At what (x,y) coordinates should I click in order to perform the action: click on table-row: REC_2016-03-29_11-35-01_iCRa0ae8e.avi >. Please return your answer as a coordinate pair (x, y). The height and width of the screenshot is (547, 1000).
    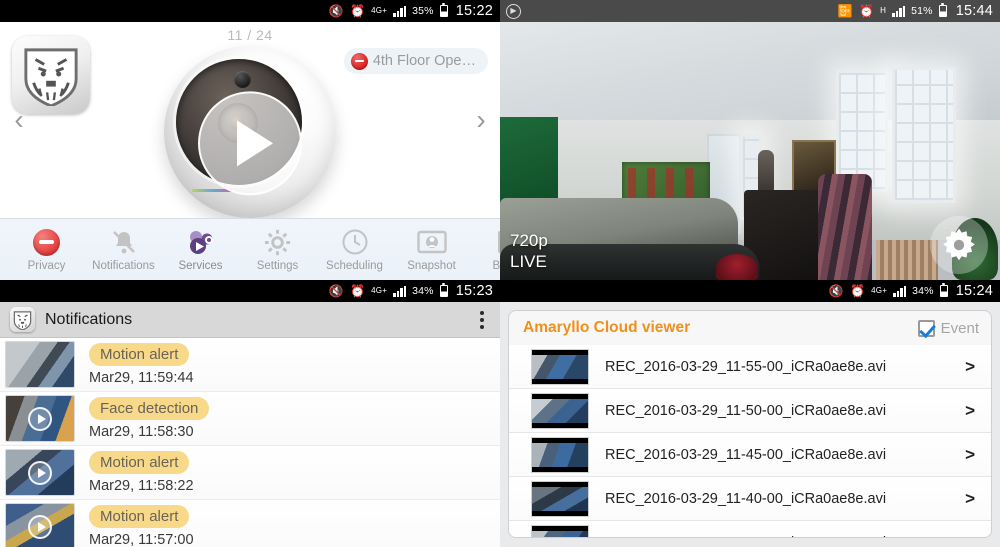
    Looking at the image, I should click on (750, 529).